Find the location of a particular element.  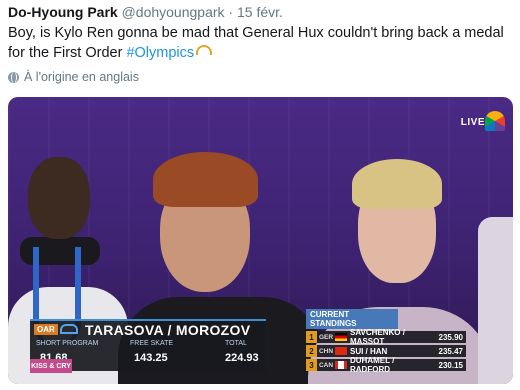

standings-country: GER is located at coordinates (326, 337).